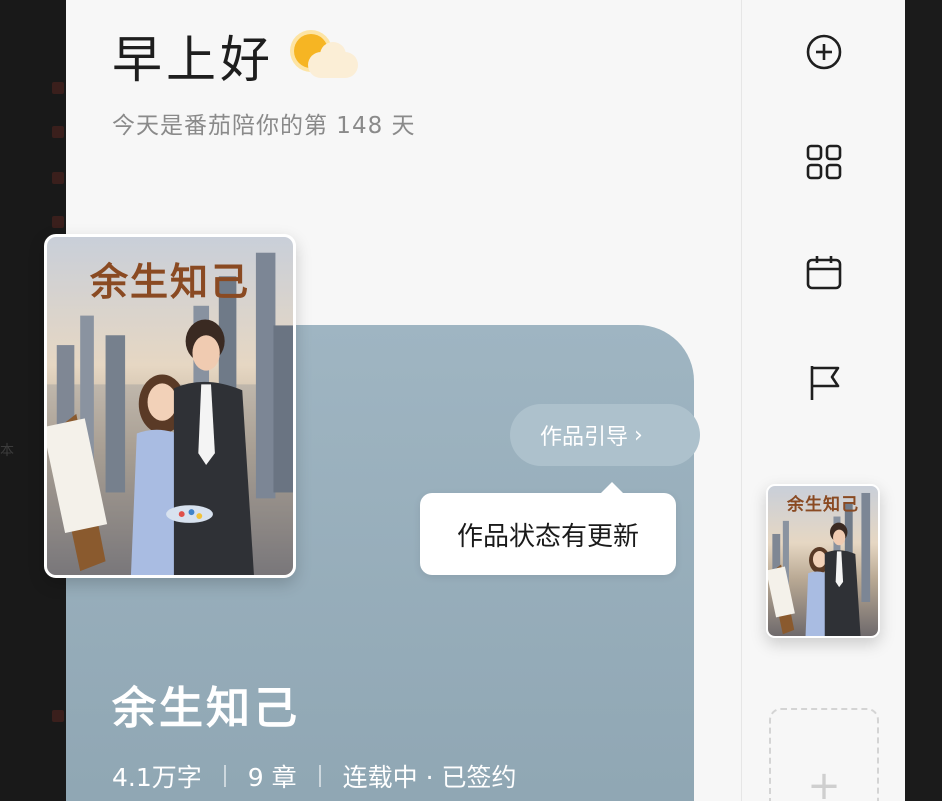  Describe the element at coordinates (193, 60) in the screenshot. I see `greeting-title: 早上好` at that location.